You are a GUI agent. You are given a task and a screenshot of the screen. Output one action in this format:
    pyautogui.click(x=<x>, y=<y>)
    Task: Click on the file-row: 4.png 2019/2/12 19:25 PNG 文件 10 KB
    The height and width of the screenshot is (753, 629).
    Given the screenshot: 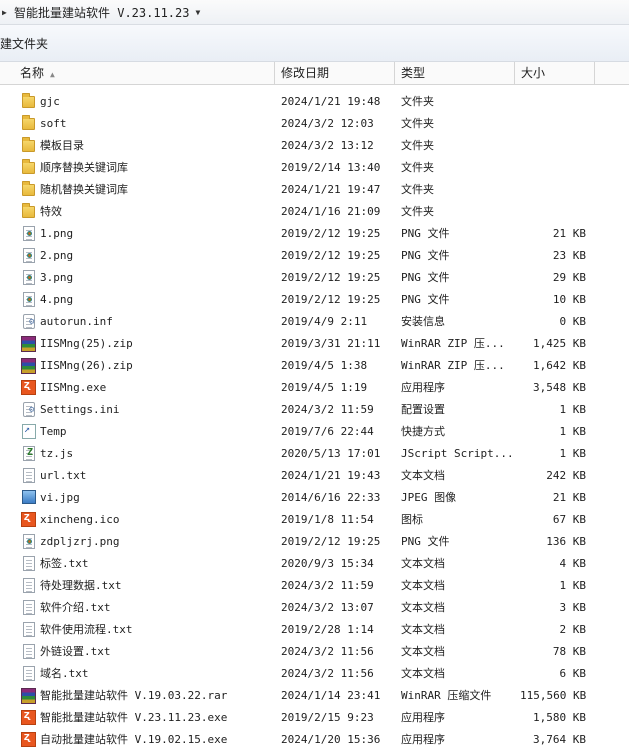 What is the action you would take?
    pyautogui.click(x=314, y=300)
    